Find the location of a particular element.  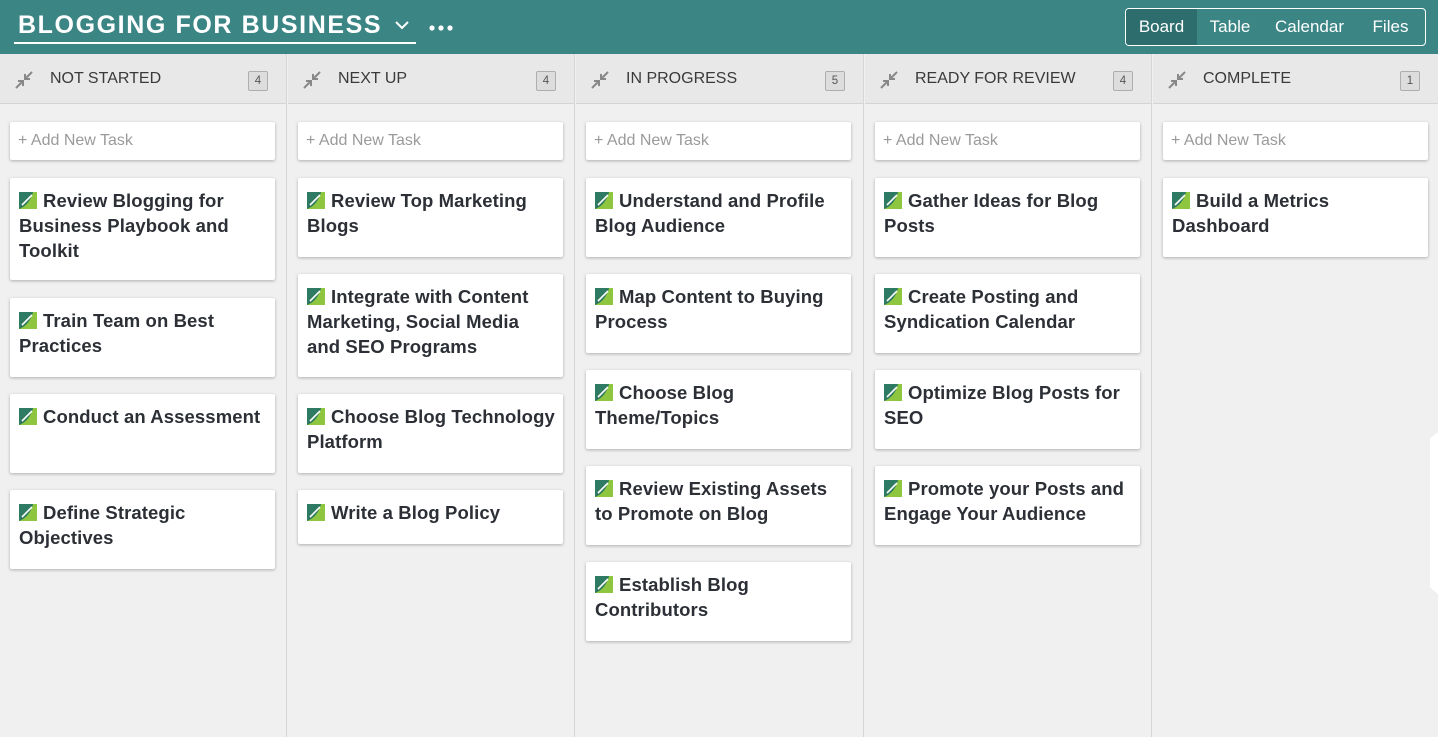

task-card: Review Top Marketing Blogs is located at coordinates (430, 217).